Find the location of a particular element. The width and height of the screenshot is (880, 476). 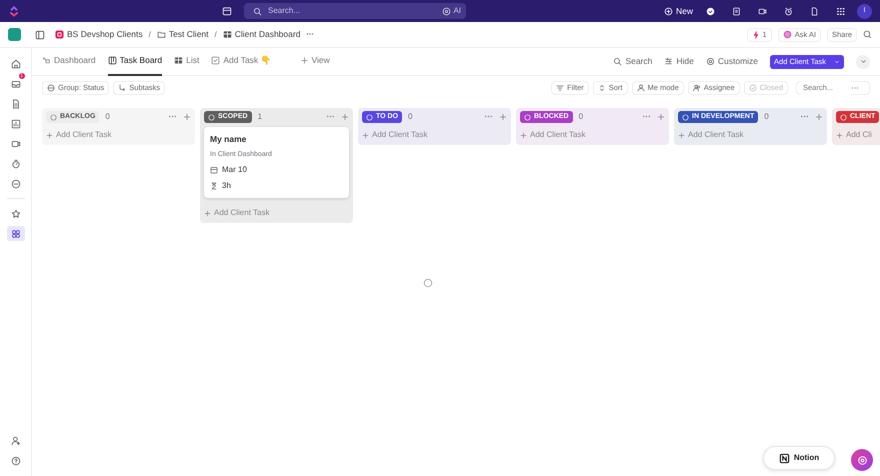

folder-icon is located at coordinates (161, 34).